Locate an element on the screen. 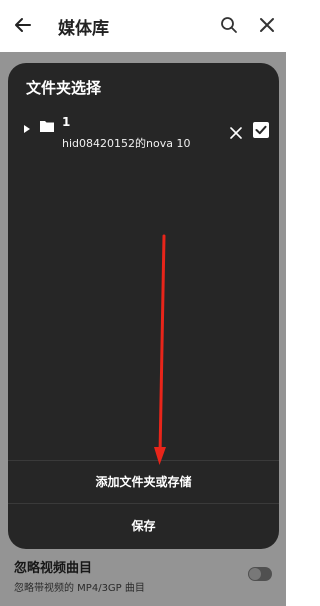 This screenshot has width=320, height=606. save-button: 保存 is located at coordinates (143, 525).